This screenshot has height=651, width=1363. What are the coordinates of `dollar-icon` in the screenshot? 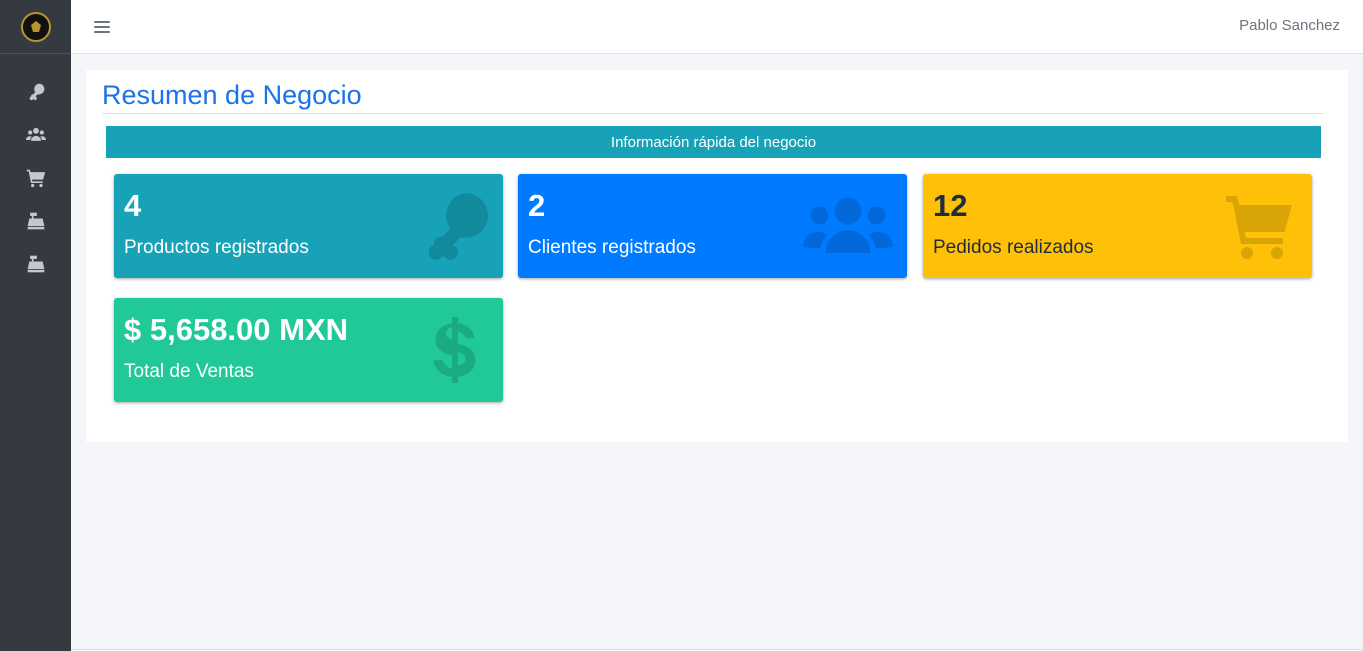 It's located at (455, 350).